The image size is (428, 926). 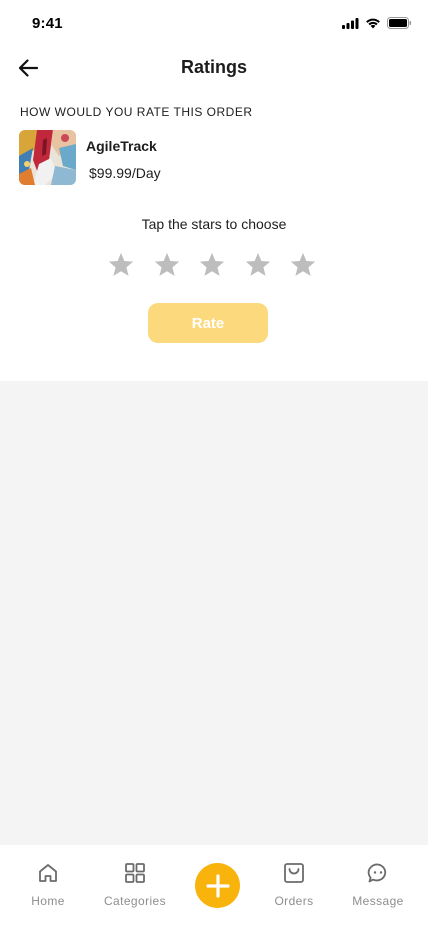 What do you see at coordinates (125, 173) in the screenshot?
I see `product-price: $99.99/Day` at bounding box center [125, 173].